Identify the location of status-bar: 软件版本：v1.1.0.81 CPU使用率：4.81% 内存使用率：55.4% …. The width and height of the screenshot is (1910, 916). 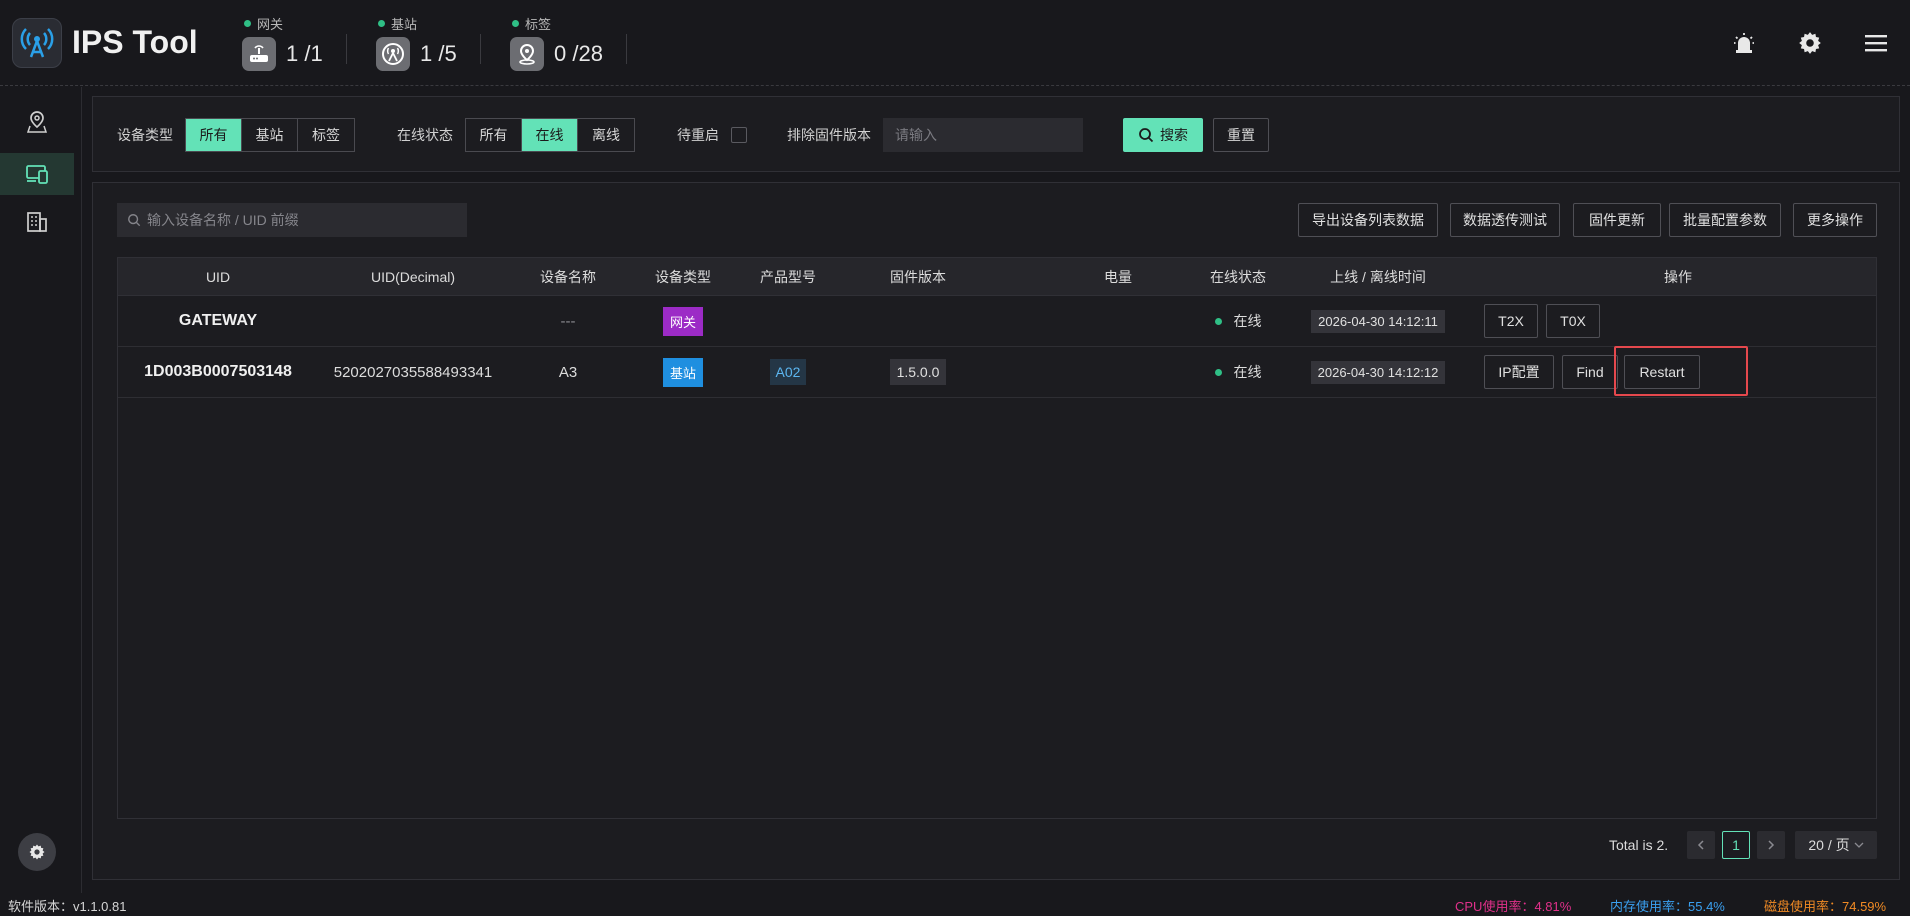
(955, 904).